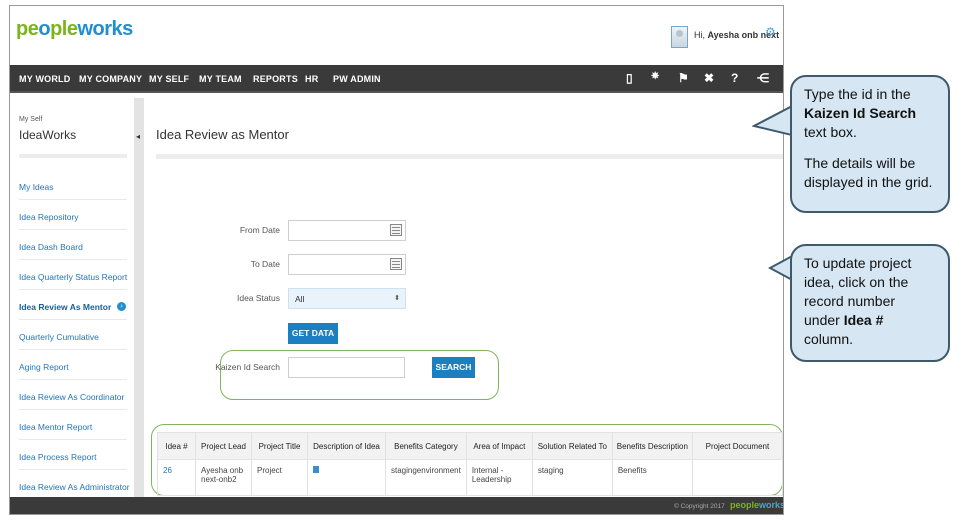 This screenshot has width=966, height=520. What do you see at coordinates (169, 79) in the screenshot?
I see `nav-my-self: MY SELF` at bounding box center [169, 79].